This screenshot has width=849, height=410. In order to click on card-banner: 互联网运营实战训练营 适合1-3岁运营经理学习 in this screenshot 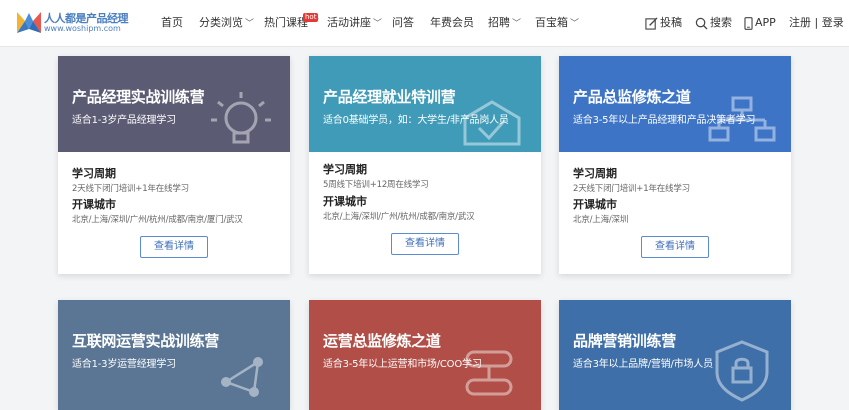, I will do `click(174, 355)`.